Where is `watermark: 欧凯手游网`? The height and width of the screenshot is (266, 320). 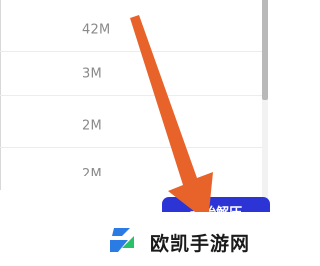 watermark: 欧凯手游网 is located at coordinates (183, 239).